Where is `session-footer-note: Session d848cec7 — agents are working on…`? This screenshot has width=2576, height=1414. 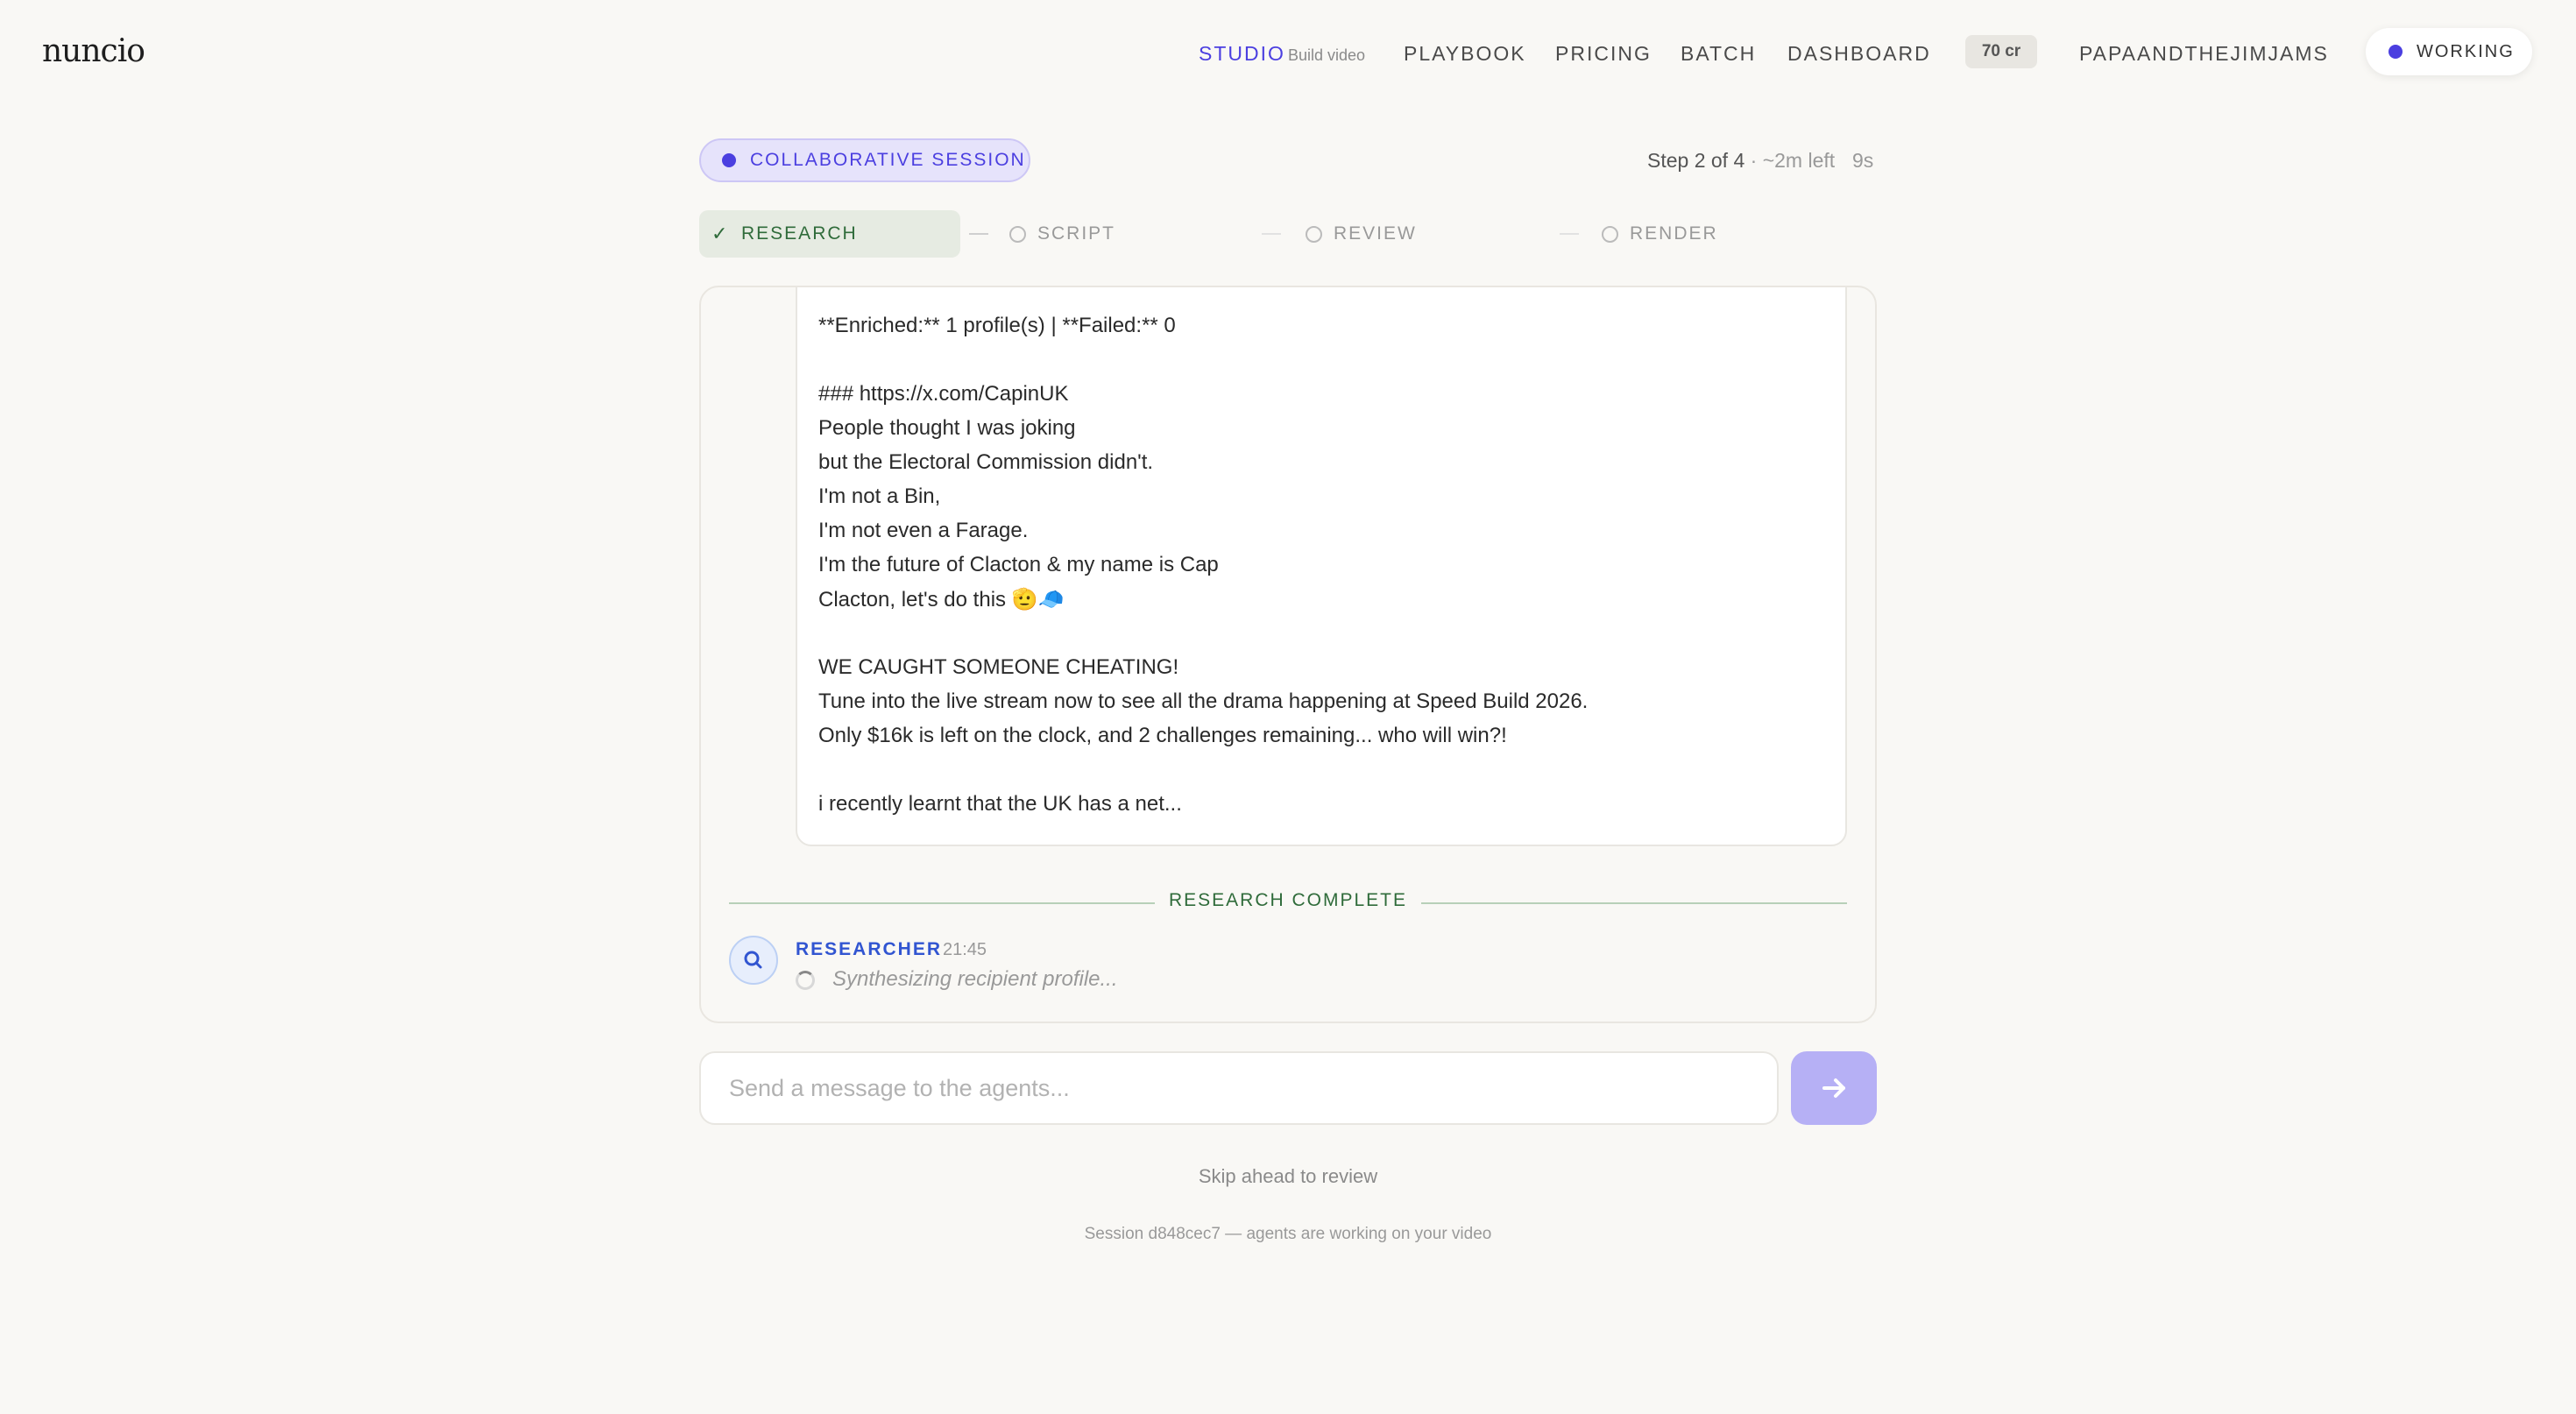 session-footer-note: Session d848cec7 — agents are working on… is located at coordinates (1288, 1234).